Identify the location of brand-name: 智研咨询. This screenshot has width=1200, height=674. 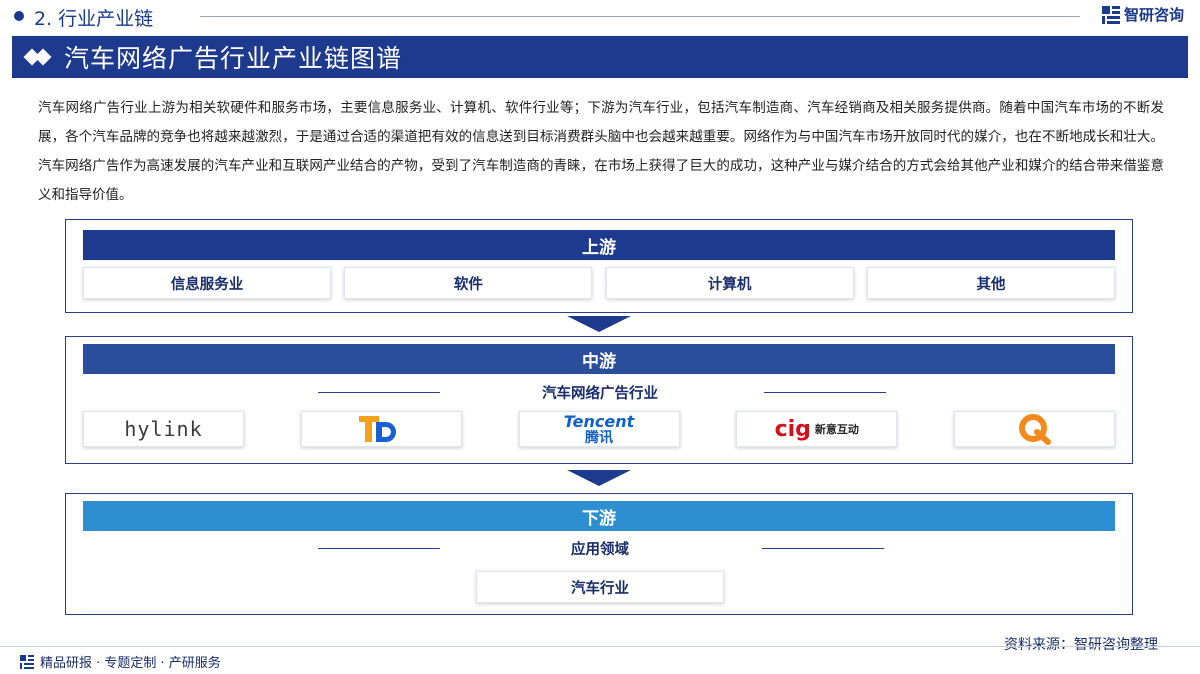
(1153, 15).